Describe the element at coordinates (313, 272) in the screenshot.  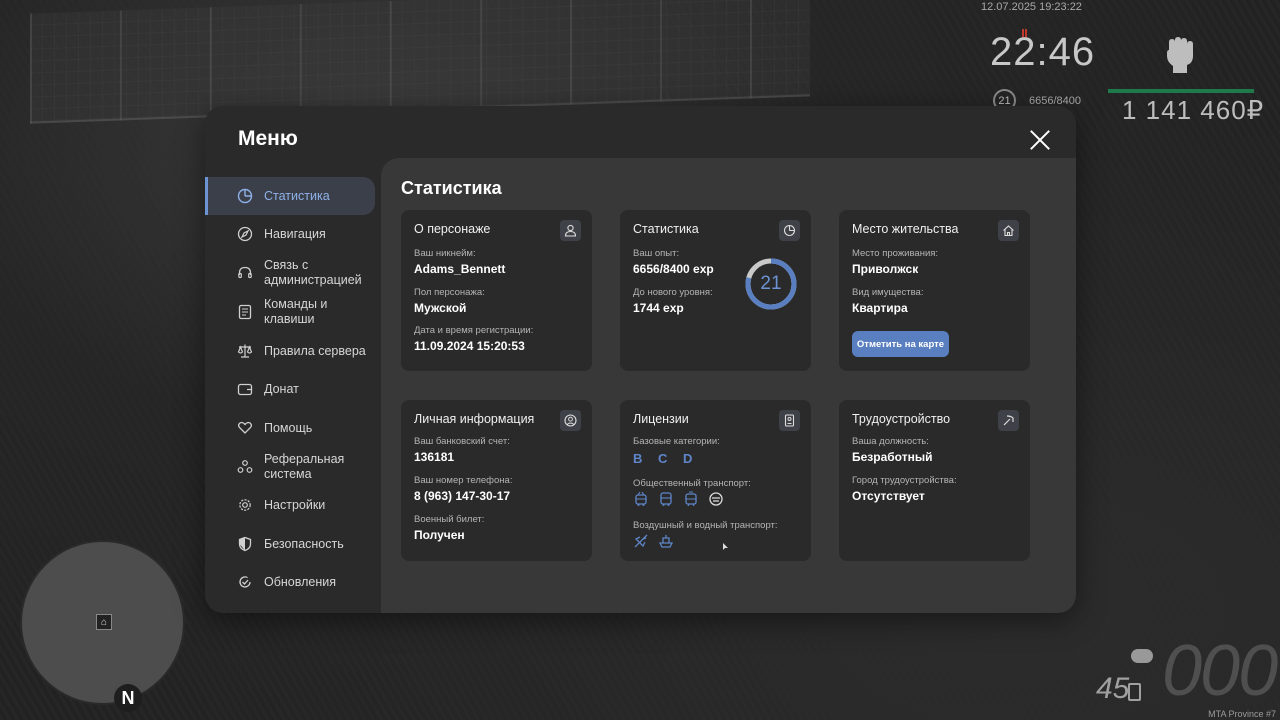
I see `sidebar-item-label: Связь с администрацией` at that location.